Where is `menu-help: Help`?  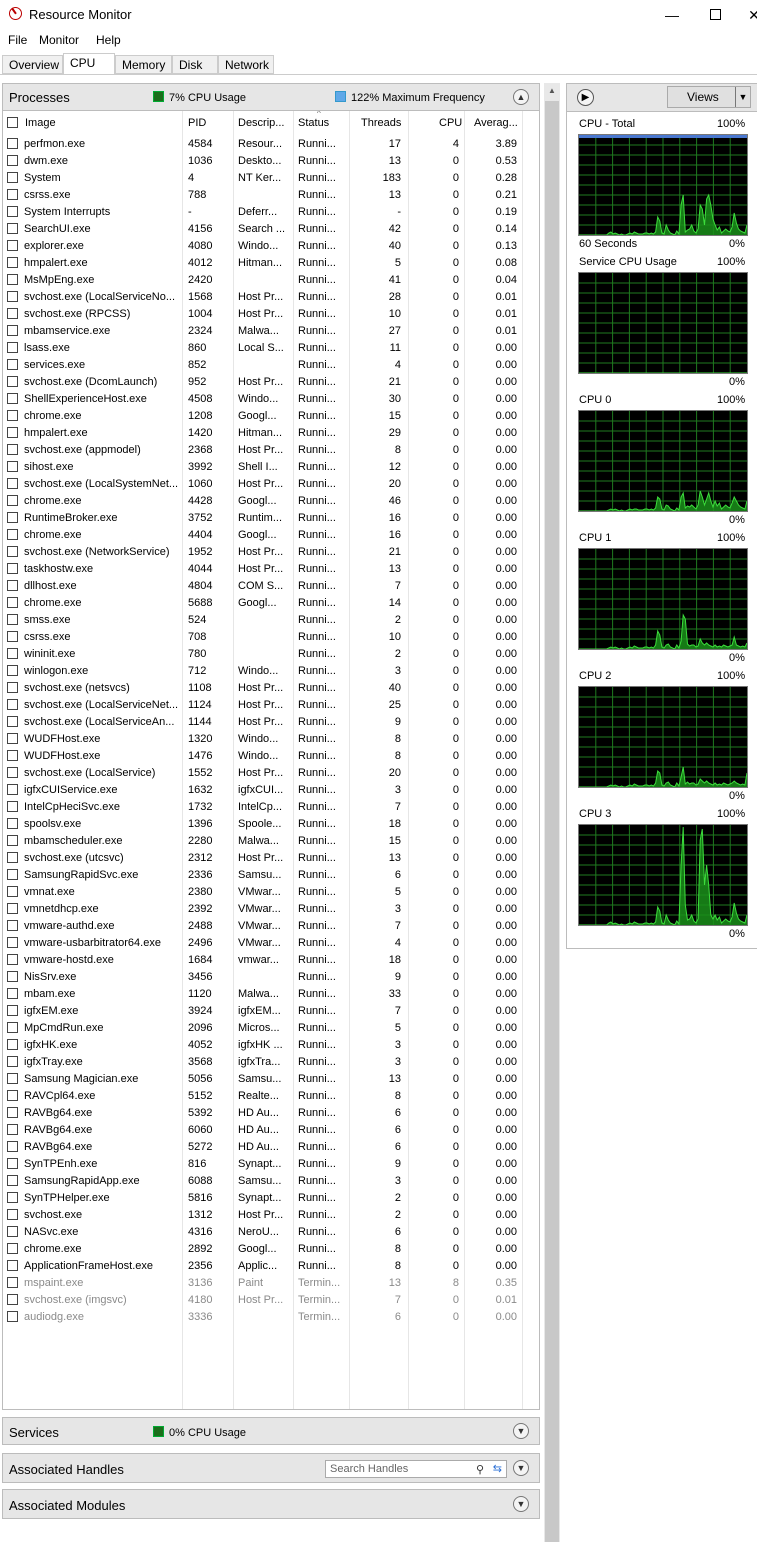 menu-help: Help is located at coordinates (108, 40).